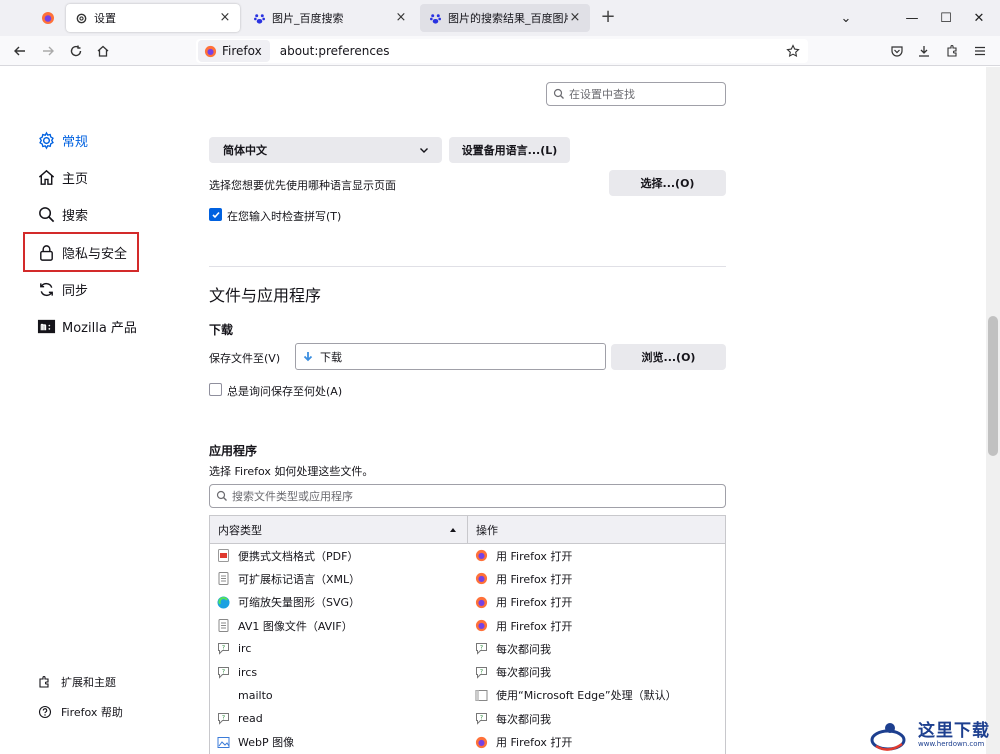  I want to click on table-row: 可扩展标记语言（XML） 用 Firefox 打开, so click(467, 578).